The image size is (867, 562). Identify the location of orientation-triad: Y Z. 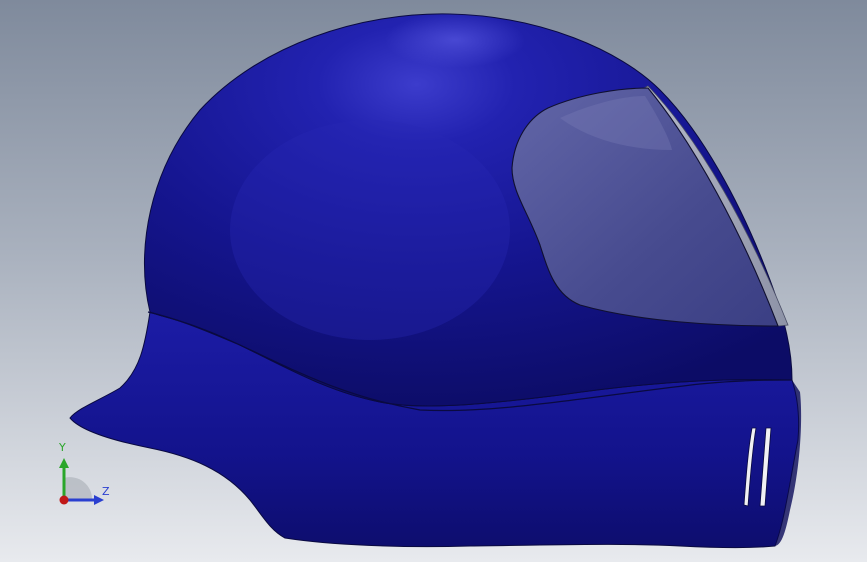
(80, 478).